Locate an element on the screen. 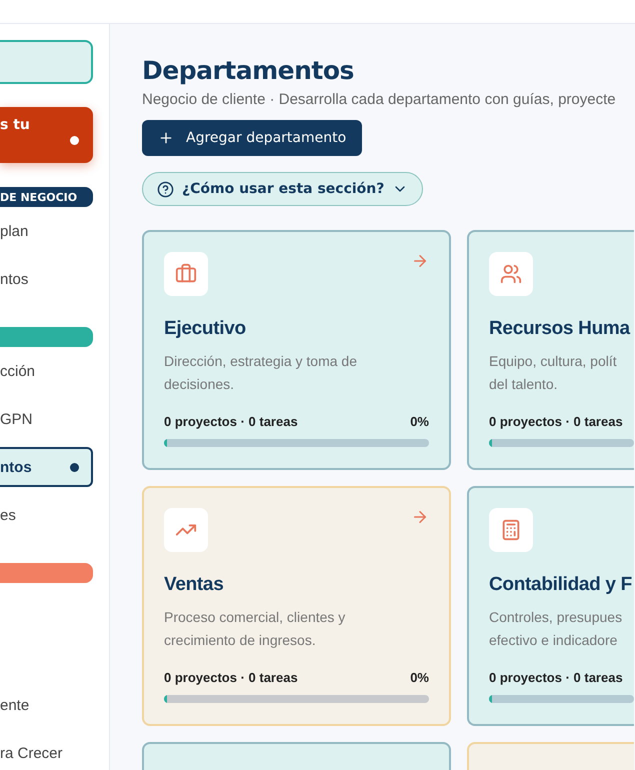 This screenshot has width=635, height=770. department-name: Ventas is located at coordinates (194, 585).